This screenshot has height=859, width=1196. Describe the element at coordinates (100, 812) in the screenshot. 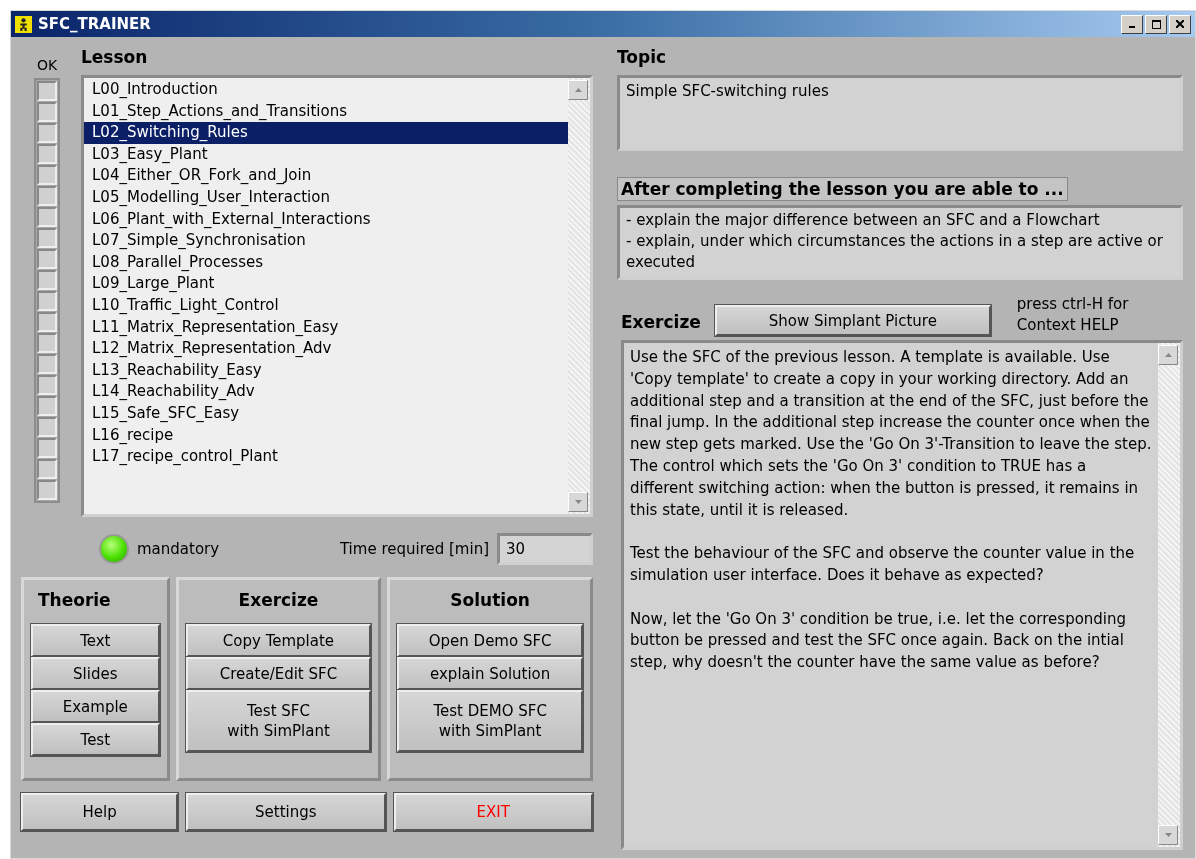

I see `action-button: Help` at that location.